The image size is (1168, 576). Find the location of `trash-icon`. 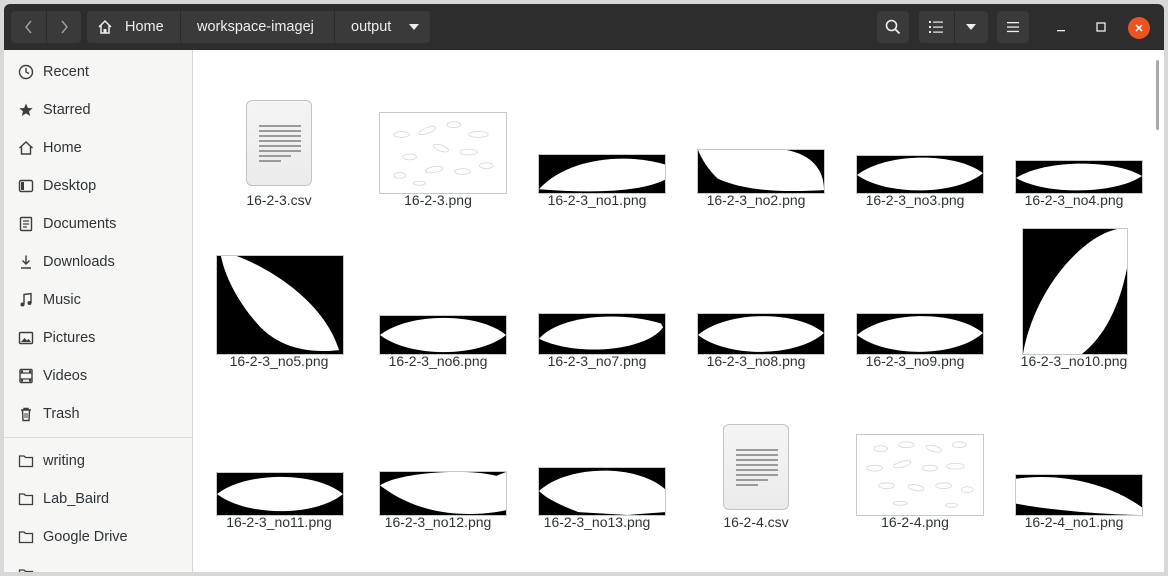

trash-icon is located at coordinates (26, 414).